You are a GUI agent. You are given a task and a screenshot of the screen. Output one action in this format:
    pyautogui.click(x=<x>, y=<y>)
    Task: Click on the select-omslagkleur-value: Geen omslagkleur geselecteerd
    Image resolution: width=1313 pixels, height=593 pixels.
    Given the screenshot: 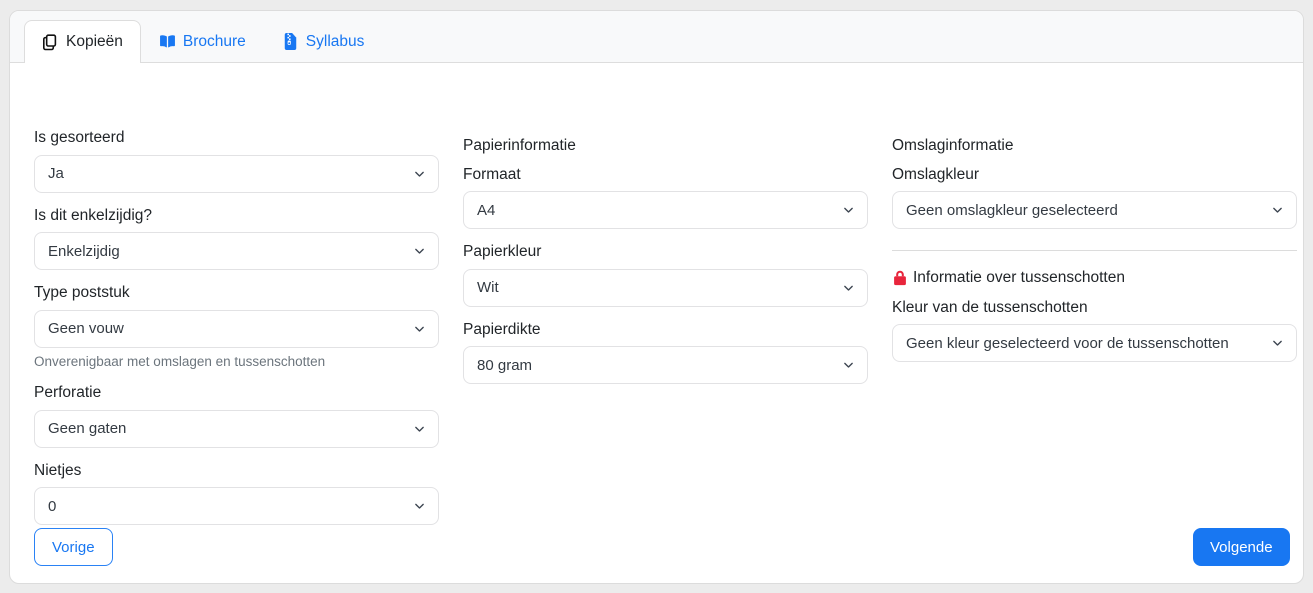 What is the action you would take?
    pyautogui.click(x=1012, y=210)
    